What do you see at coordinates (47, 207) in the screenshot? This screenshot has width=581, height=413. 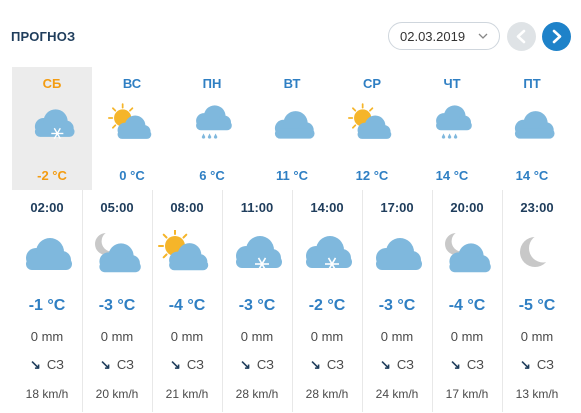 I see `hour-time: 02:00` at bounding box center [47, 207].